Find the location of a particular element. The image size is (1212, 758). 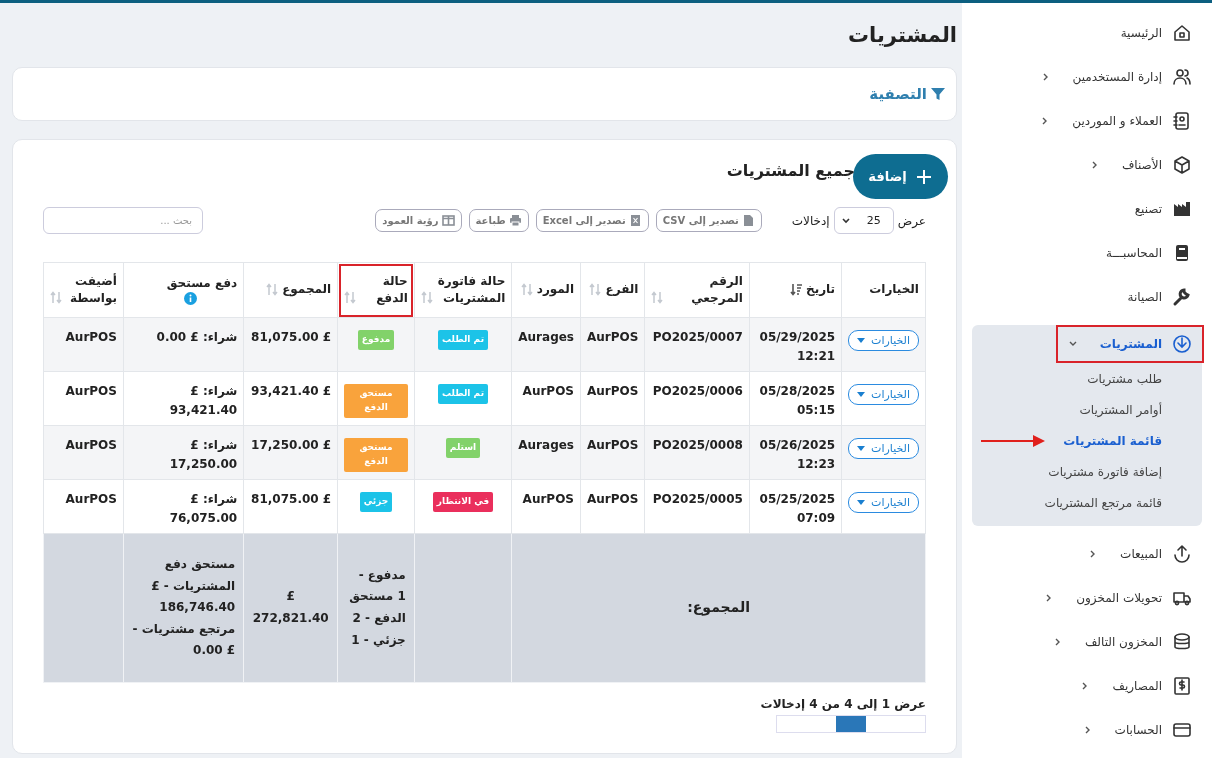

submenu-item: إضافة فاتورة مشتريات is located at coordinates (1105, 471).